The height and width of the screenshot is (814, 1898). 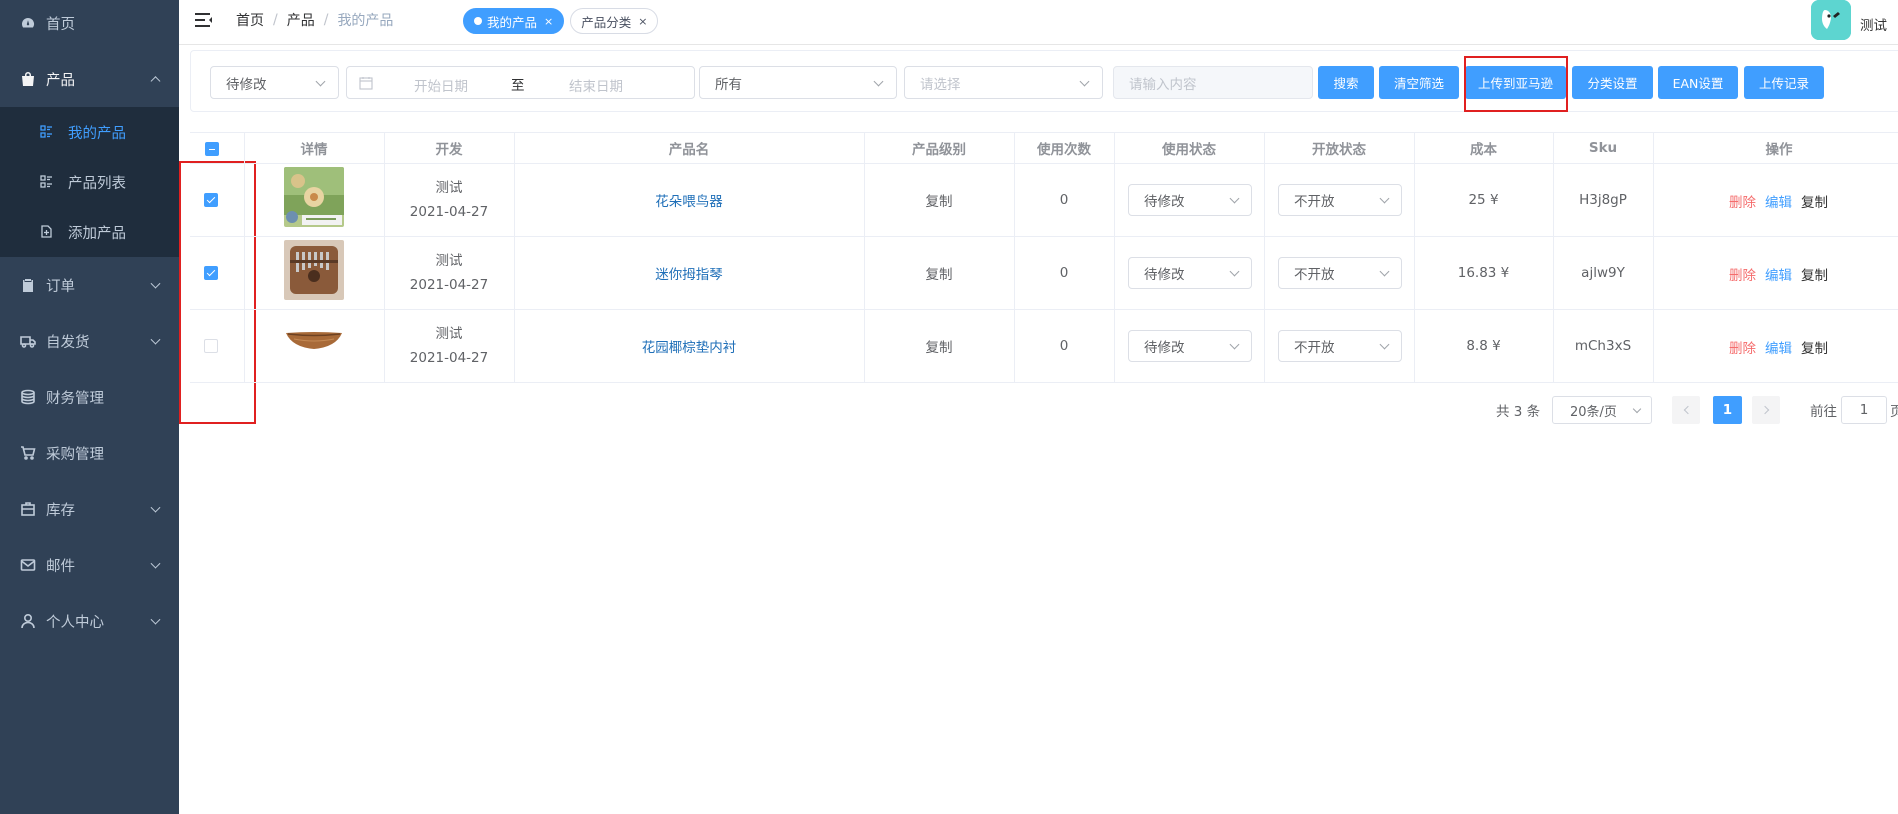 I want to click on tag-product-category: 产品分类 ×, so click(x=614, y=21).